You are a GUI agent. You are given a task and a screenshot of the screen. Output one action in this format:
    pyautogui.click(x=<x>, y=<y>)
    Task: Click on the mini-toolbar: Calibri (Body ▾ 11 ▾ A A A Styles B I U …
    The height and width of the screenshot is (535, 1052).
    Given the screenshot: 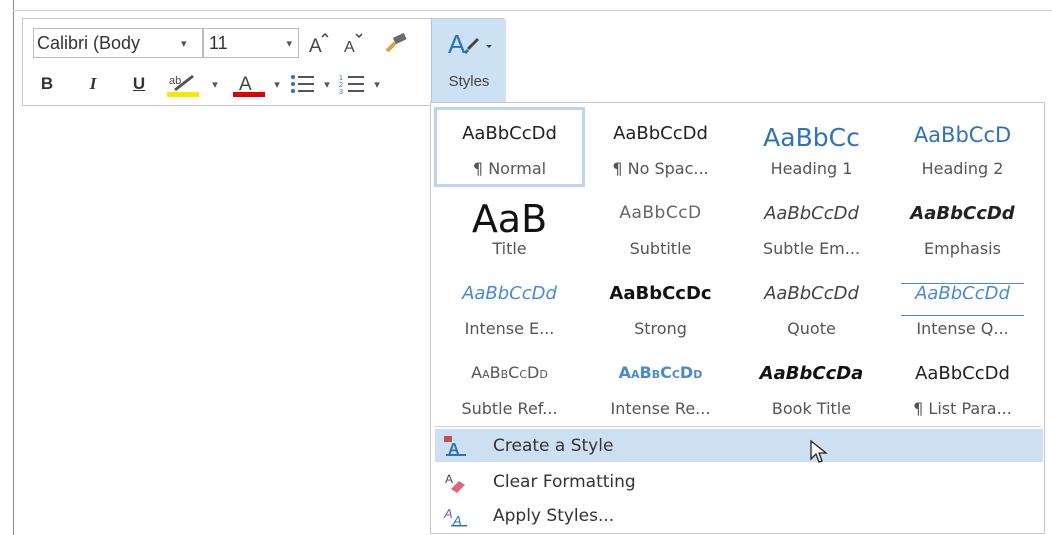 What is the action you would take?
    pyautogui.click(x=264, y=62)
    